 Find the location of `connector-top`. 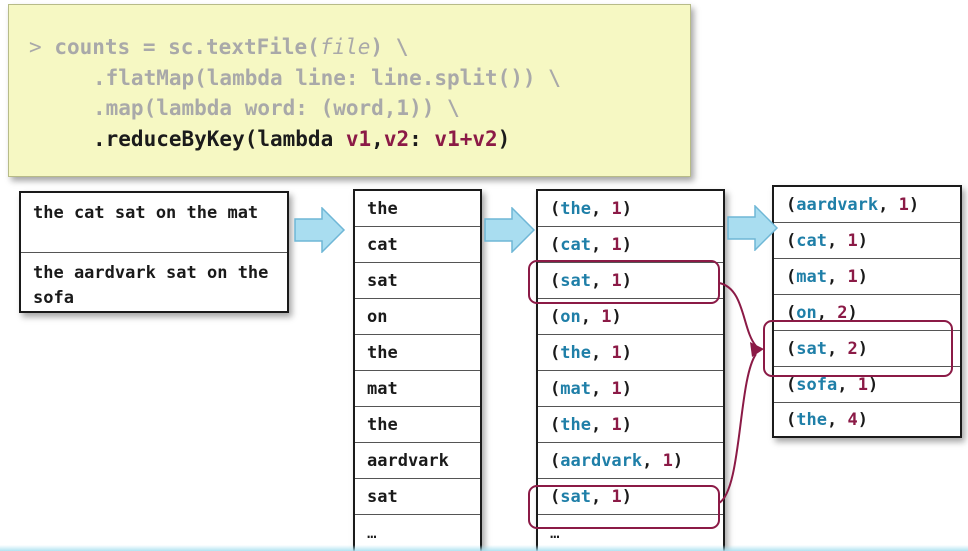

connector-top is located at coordinates (737, 314).